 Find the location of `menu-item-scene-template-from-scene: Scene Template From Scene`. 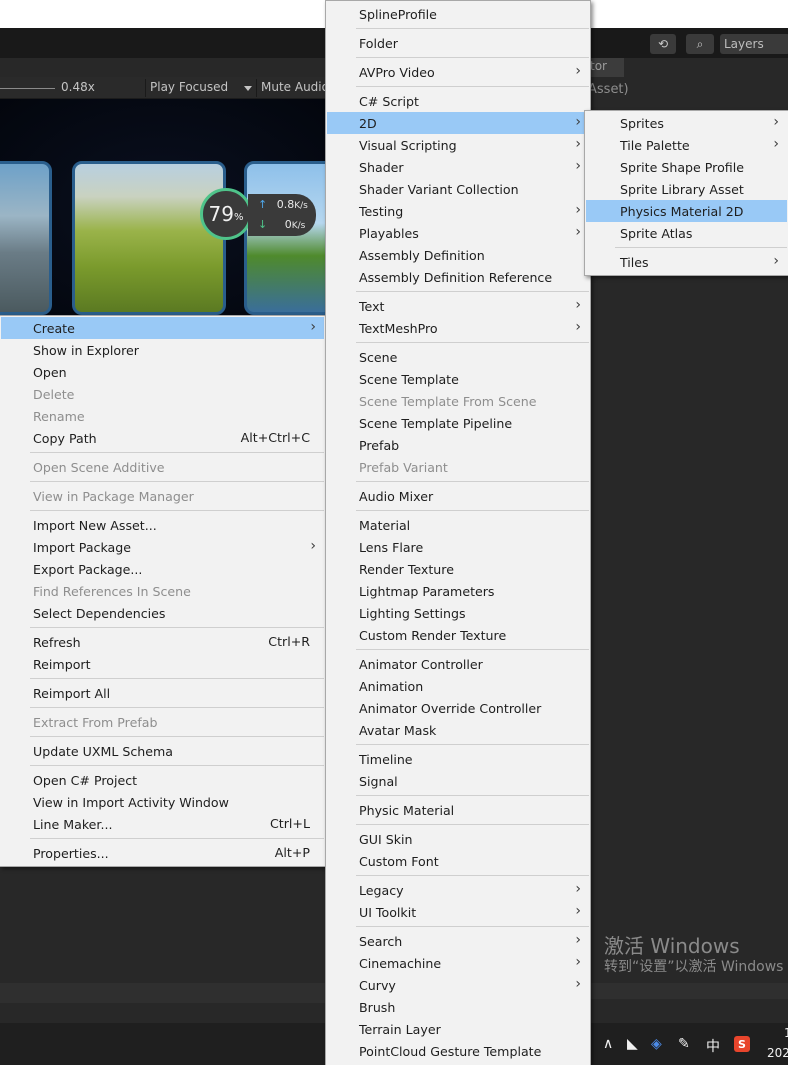

menu-item-scene-template-from-scene: Scene Template From Scene is located at coordinates (458, 401).